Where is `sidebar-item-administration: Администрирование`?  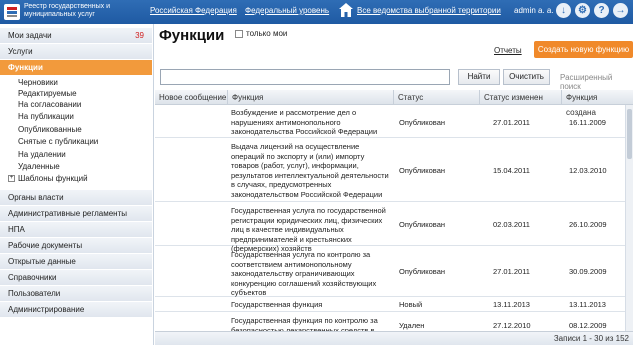 sidebar-item-administration: Администрирование is located at coordinates (76, 310).